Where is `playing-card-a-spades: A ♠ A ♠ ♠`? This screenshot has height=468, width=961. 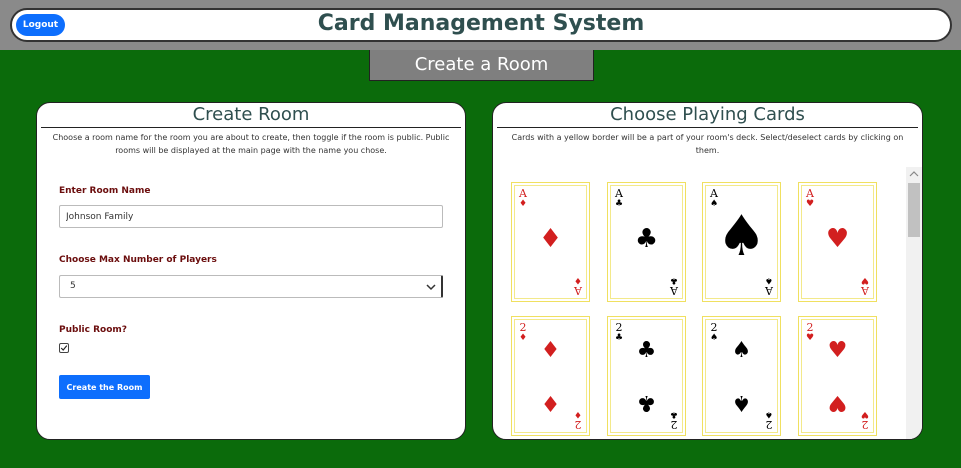
playing-card-a-spades: A ♠ A ♠ ♠ is located at coordinates (741, 242).